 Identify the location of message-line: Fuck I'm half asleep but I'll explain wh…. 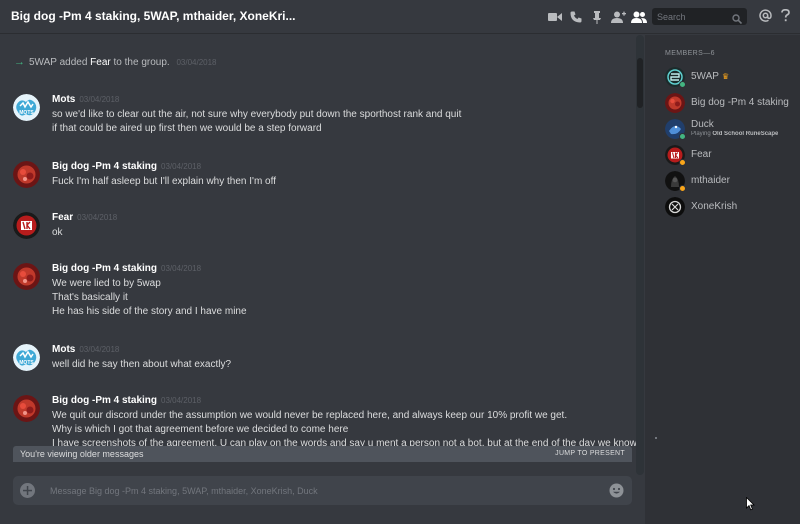
(164, 181).